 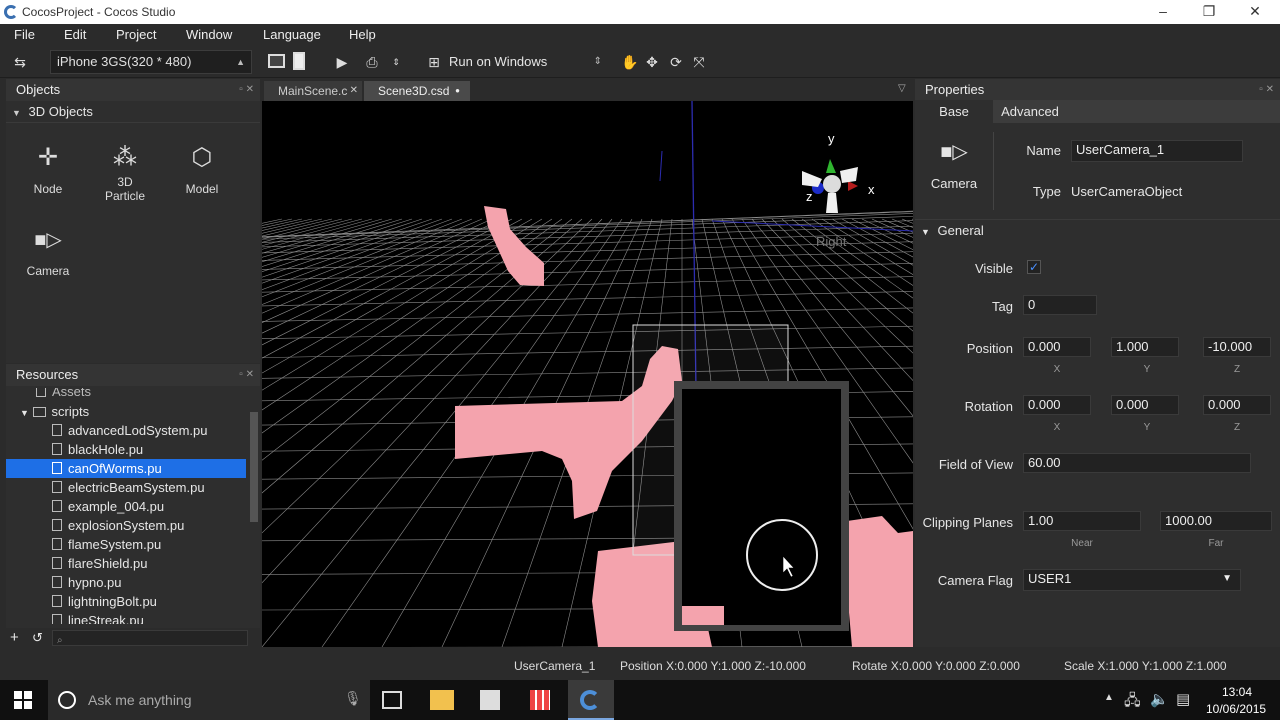 What do you see at coordinates (1132, 580) in the screenshot?
I see `camera-flag-select: USER1 ▼` at bounding box center [1132, 580].